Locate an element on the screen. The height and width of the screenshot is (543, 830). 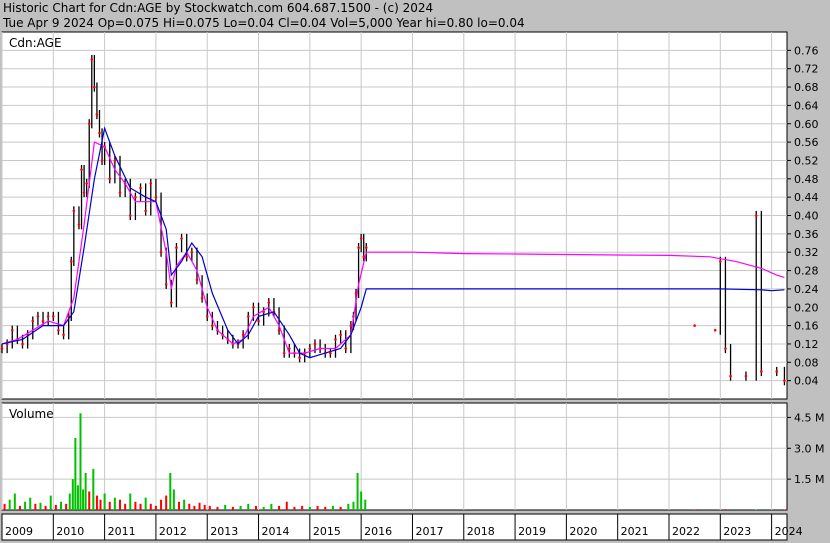
price-panel-label: Cdn:AGE is located at coordinates (35, 43).